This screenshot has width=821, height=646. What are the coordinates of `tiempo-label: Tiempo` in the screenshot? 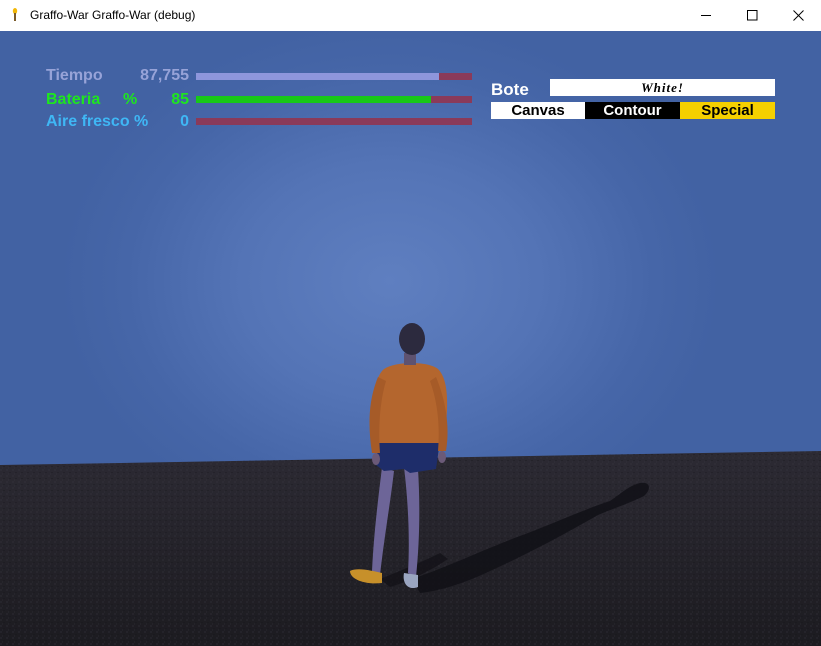 It's located at (74, 75).